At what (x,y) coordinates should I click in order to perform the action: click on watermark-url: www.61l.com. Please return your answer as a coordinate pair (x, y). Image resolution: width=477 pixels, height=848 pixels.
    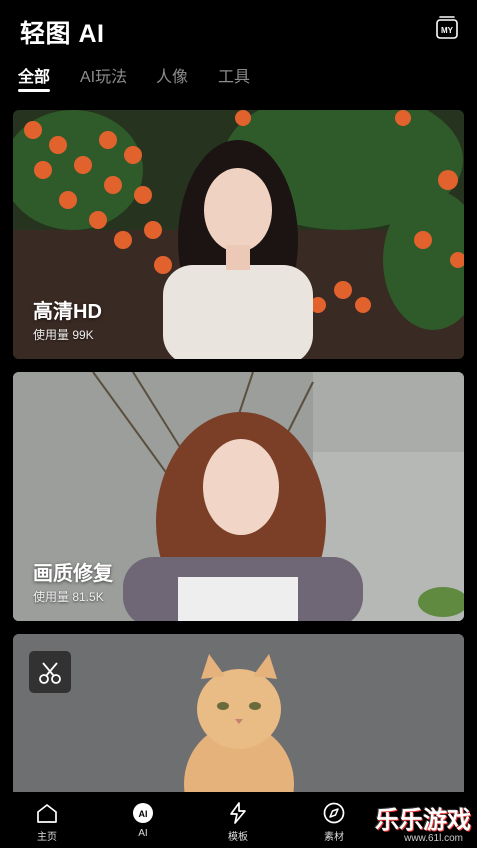
    Looking at the image, I should click on (433, 838).